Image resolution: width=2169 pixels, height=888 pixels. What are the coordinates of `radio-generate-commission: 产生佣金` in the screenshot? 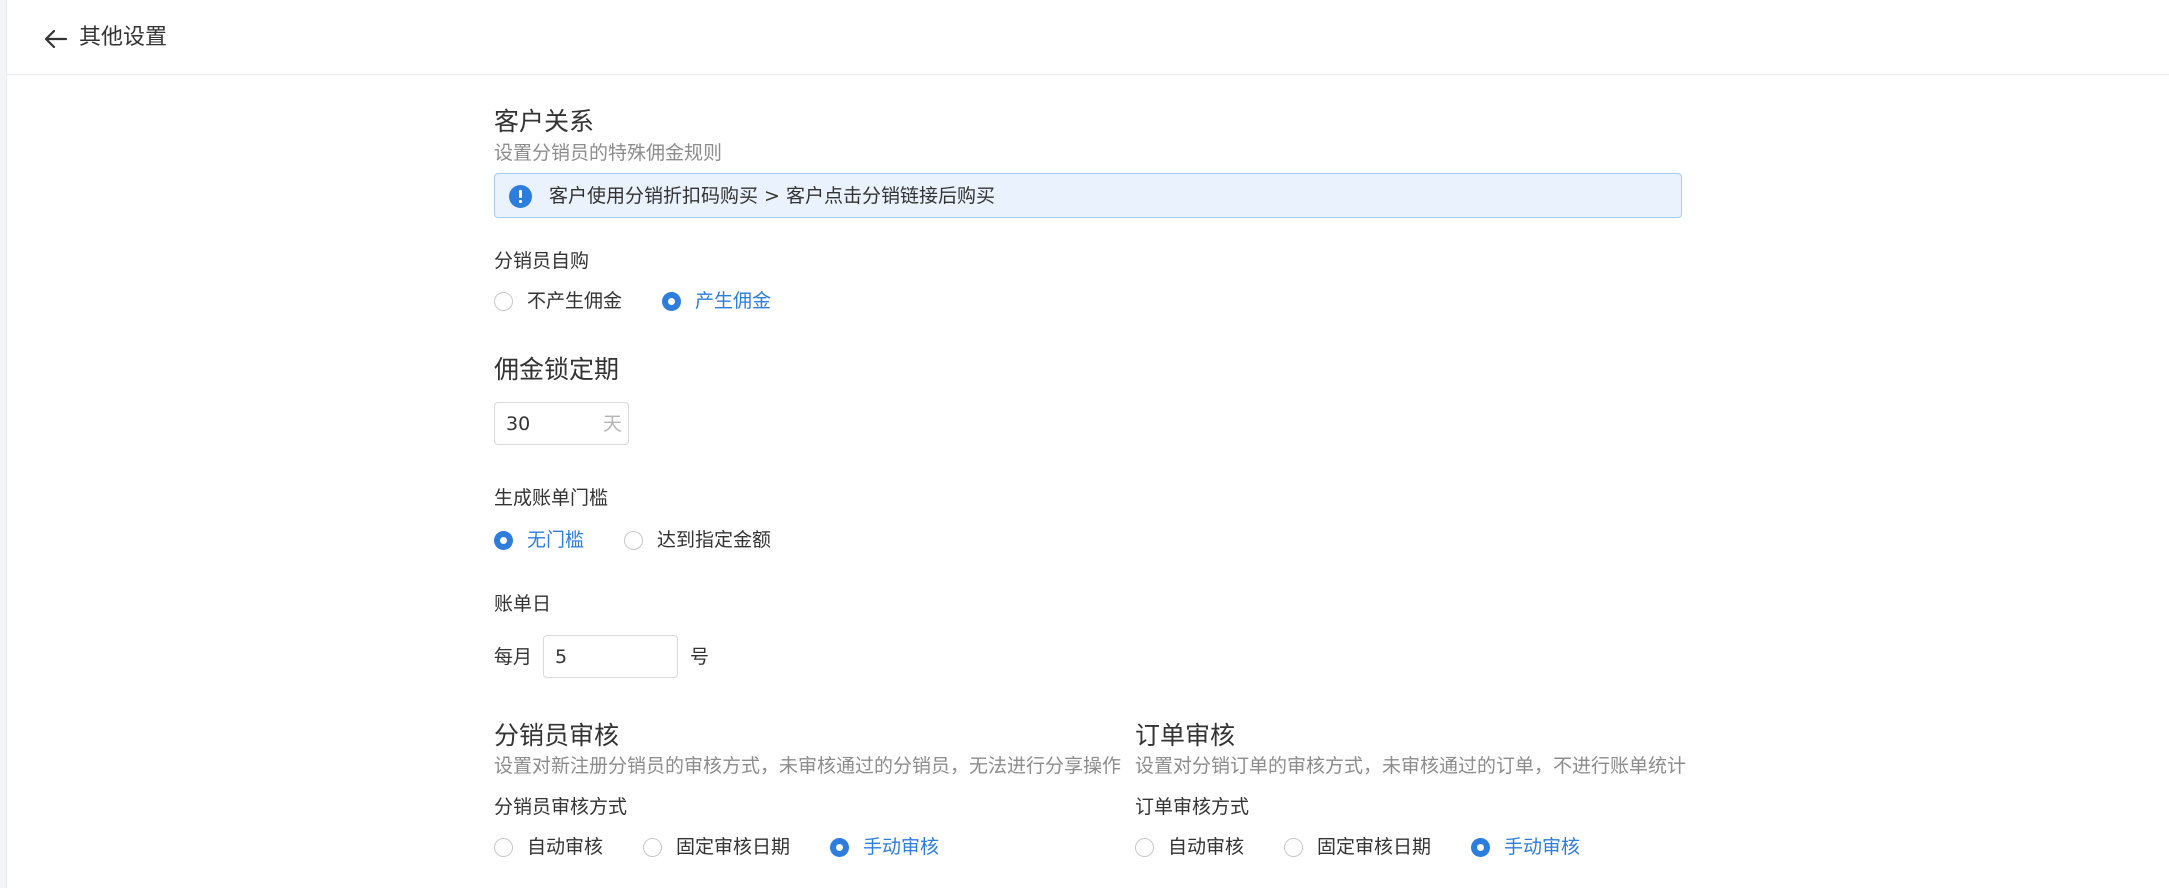 It's located at (716, 301).